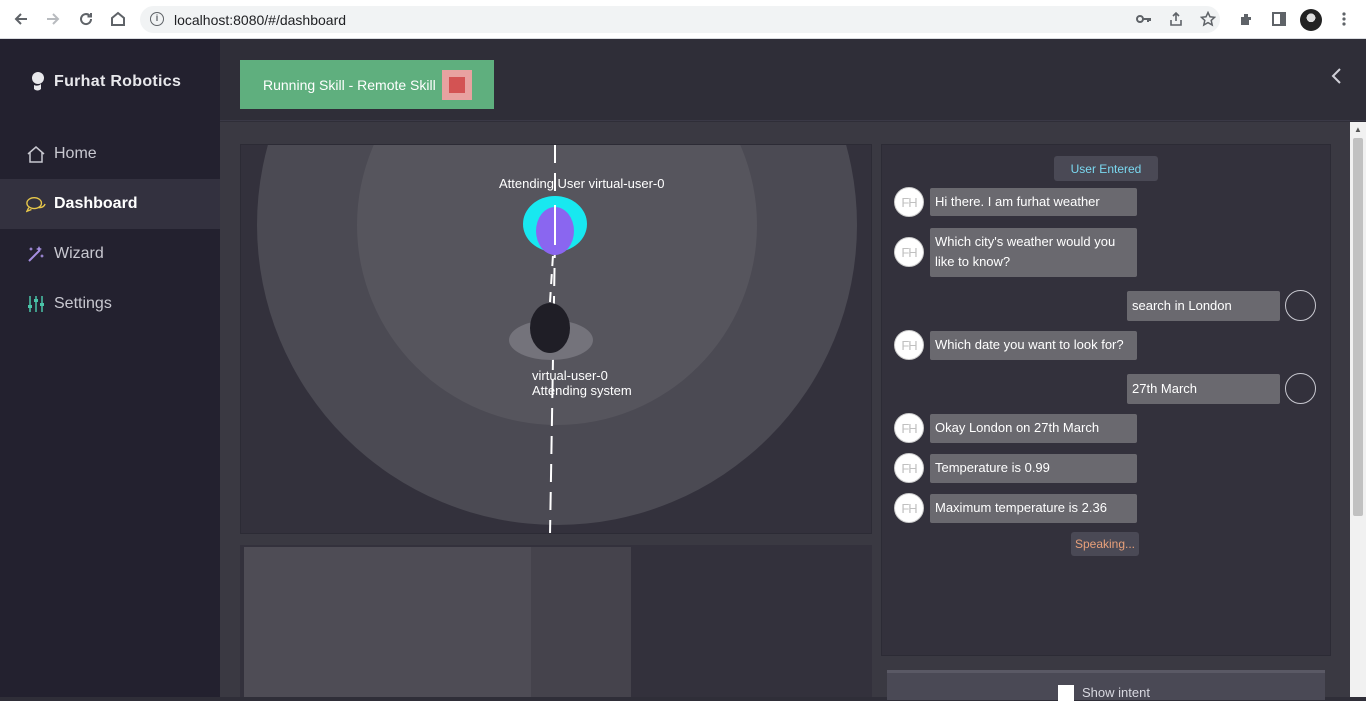 Image resolution: width=1366 pixels, height=701 pixels. I want to click on show-intent-checkbox, so click(1066, 693).